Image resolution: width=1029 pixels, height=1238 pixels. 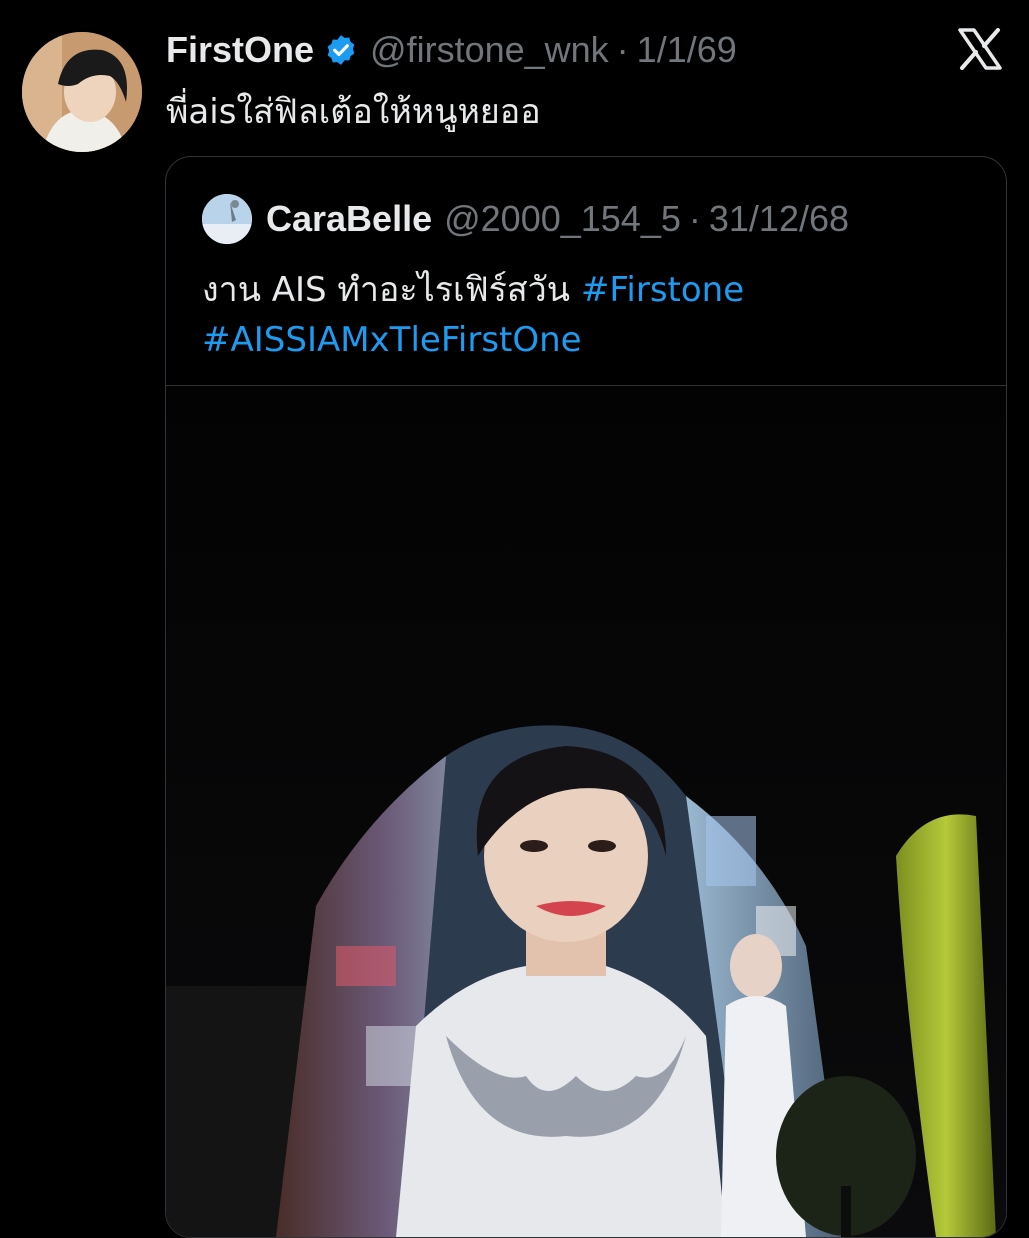 What do you see at coordinates (489, 50) in the screenshot?
I see `author-handle: @firstone_wnk` at bounding box center [489, 50].